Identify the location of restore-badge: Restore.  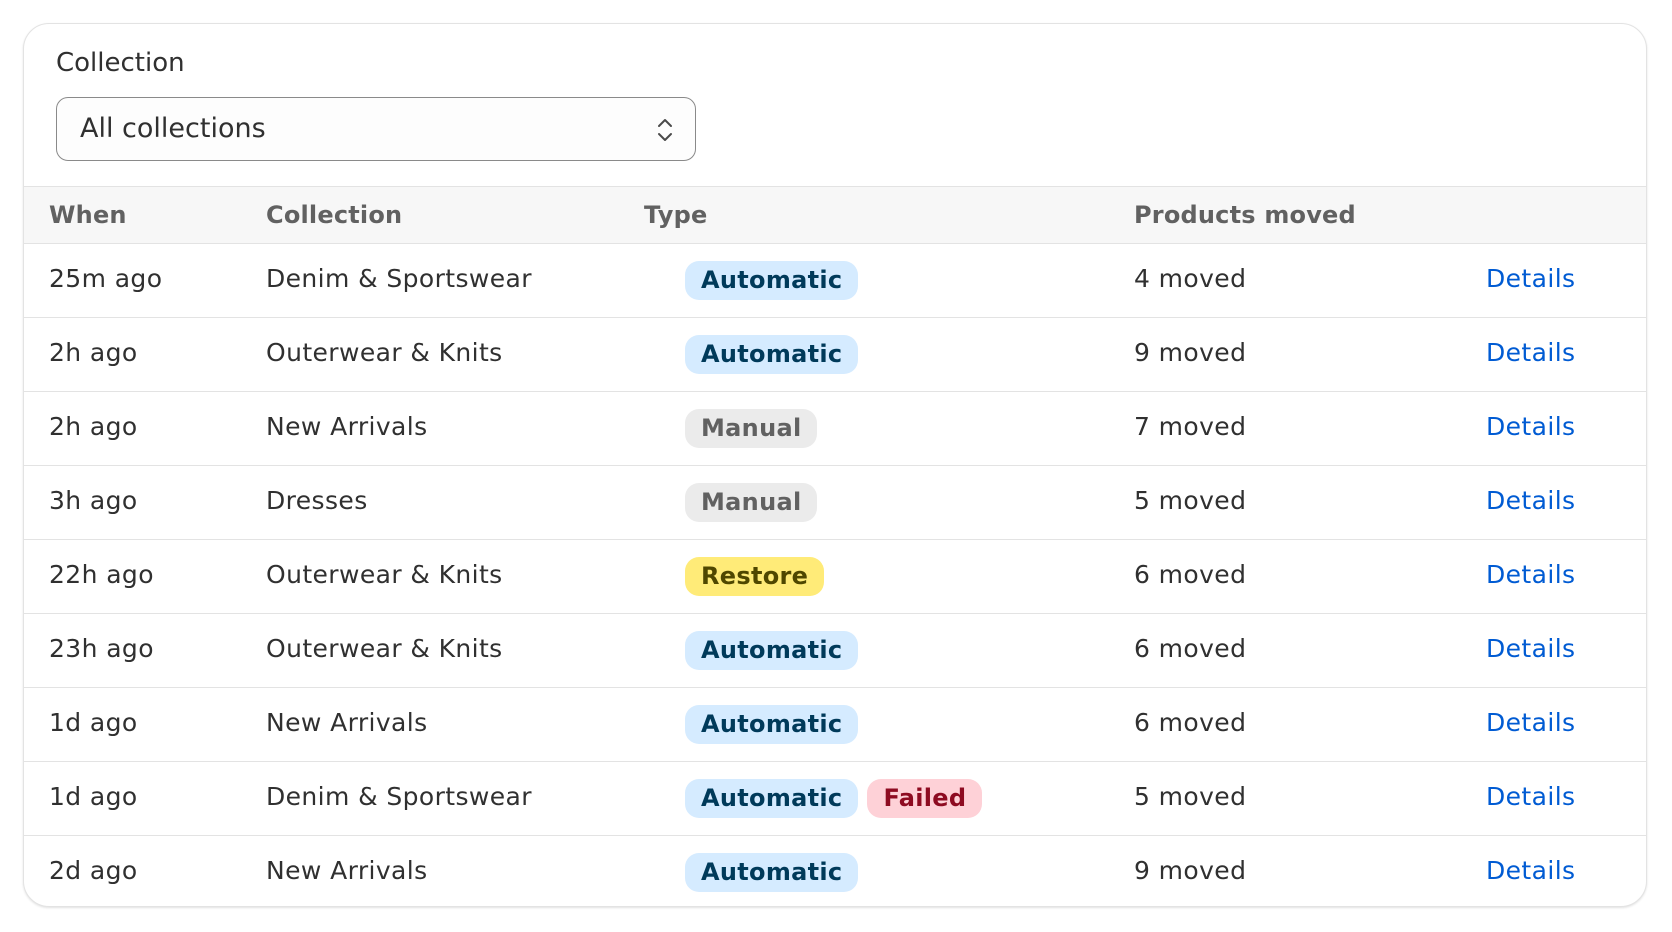
(755, 576).